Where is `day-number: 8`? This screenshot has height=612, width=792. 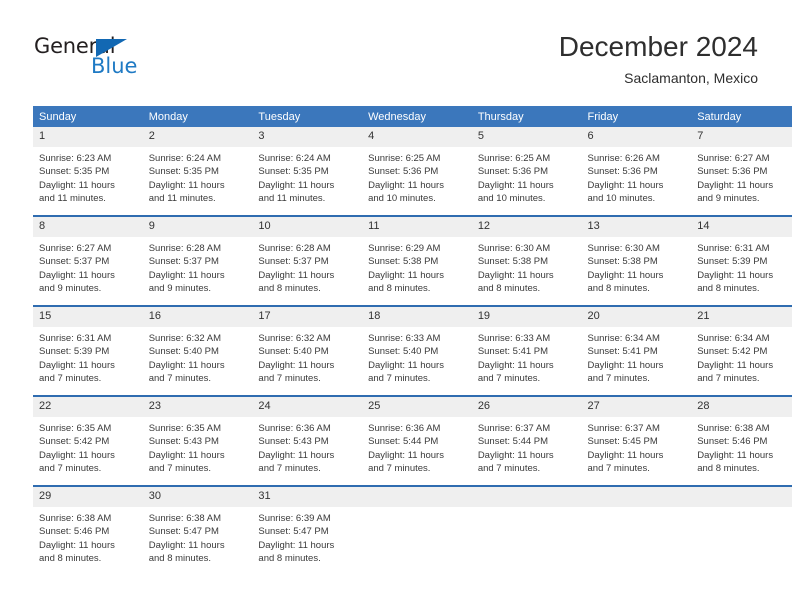 day-number: 8 is located at coordinates (88, 227).